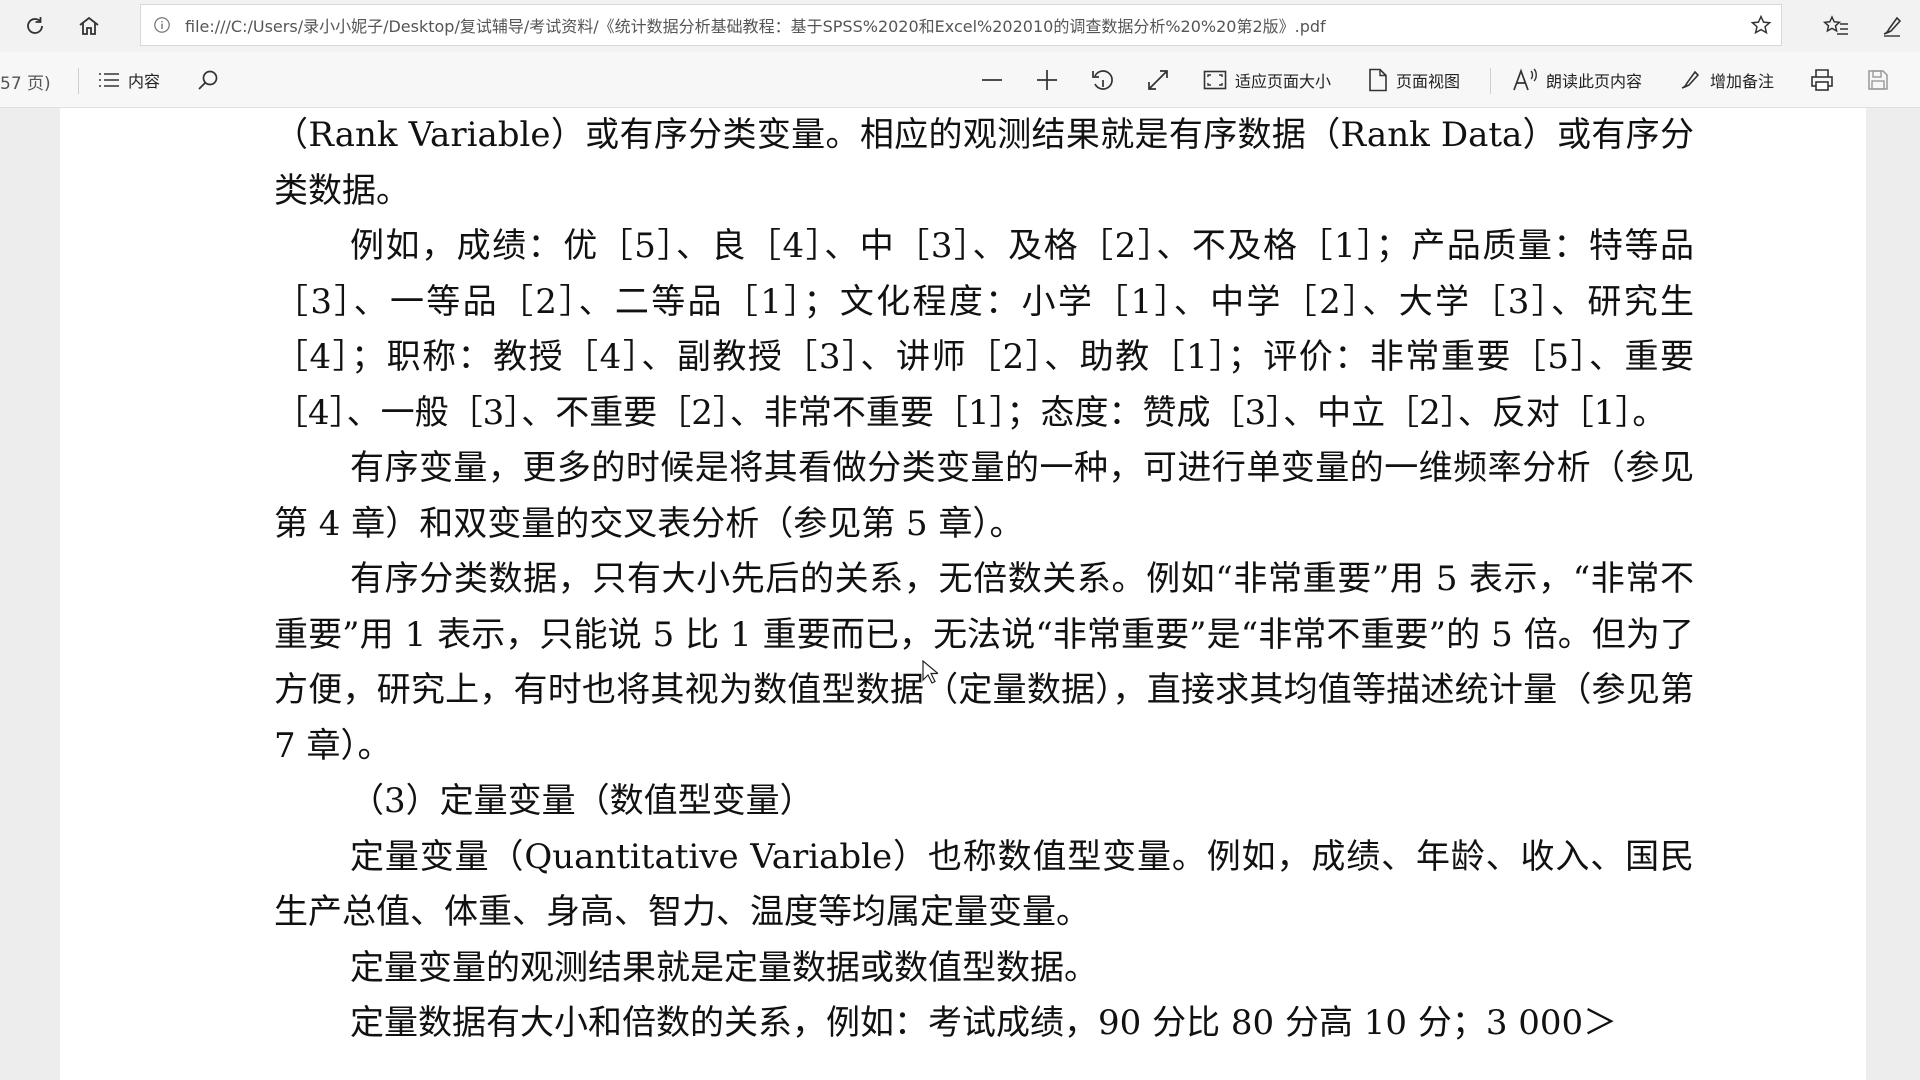 This screenshot has width=1920, height=1080. I want to click on favorites-button, so click(1836, 26).